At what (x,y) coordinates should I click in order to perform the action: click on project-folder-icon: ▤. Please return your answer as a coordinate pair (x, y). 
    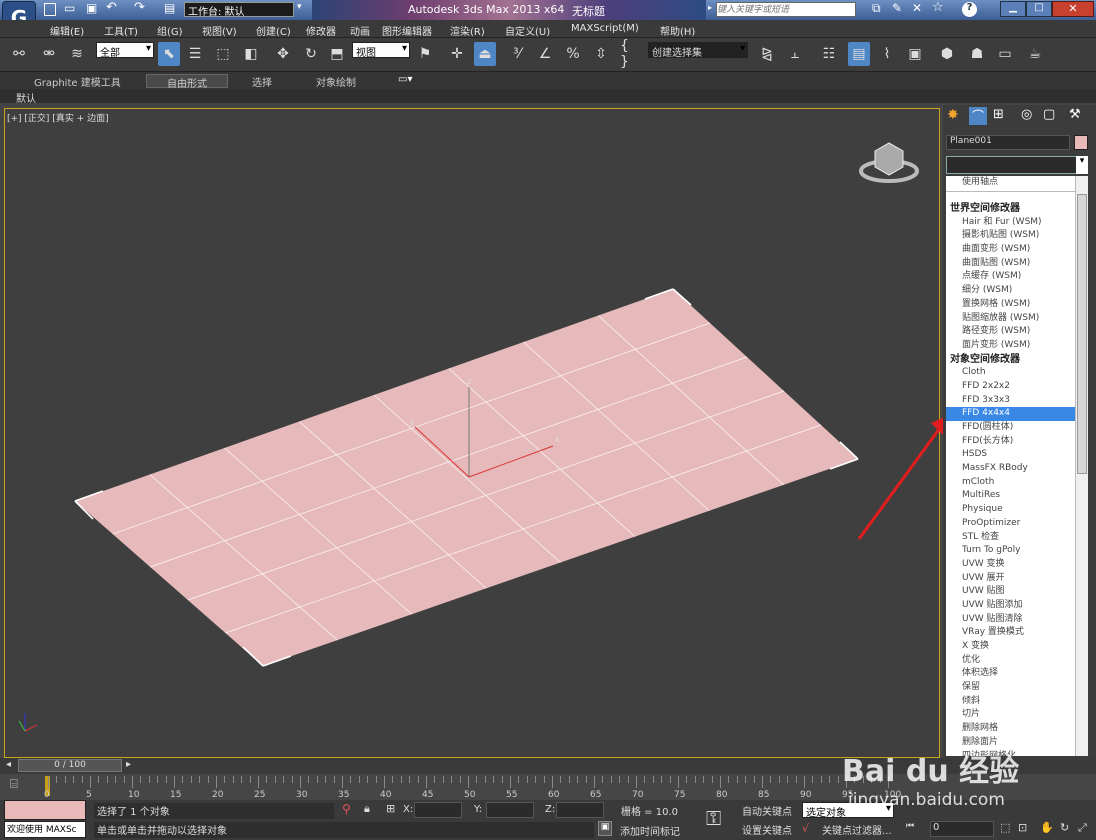
    Looking at the image, I should click on (169, 8).